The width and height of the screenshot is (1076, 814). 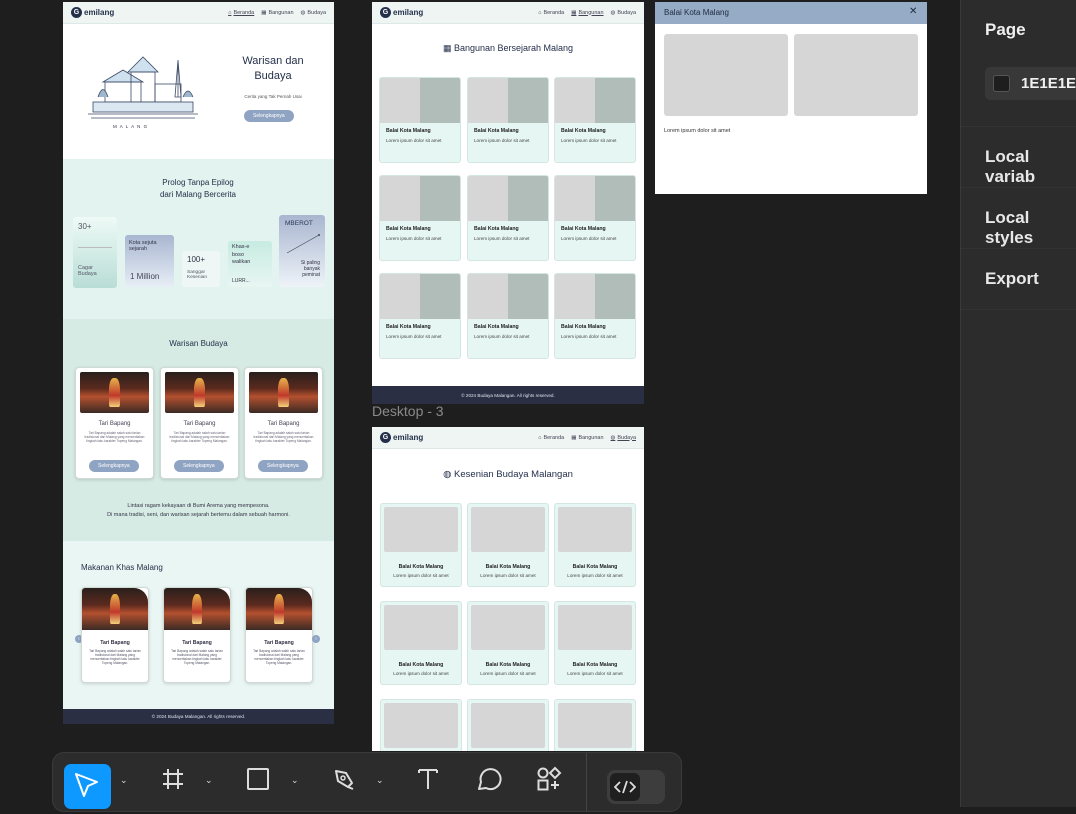 I want to click on color-hex-value: 1E1E1E, so click(x=1048, y=83).